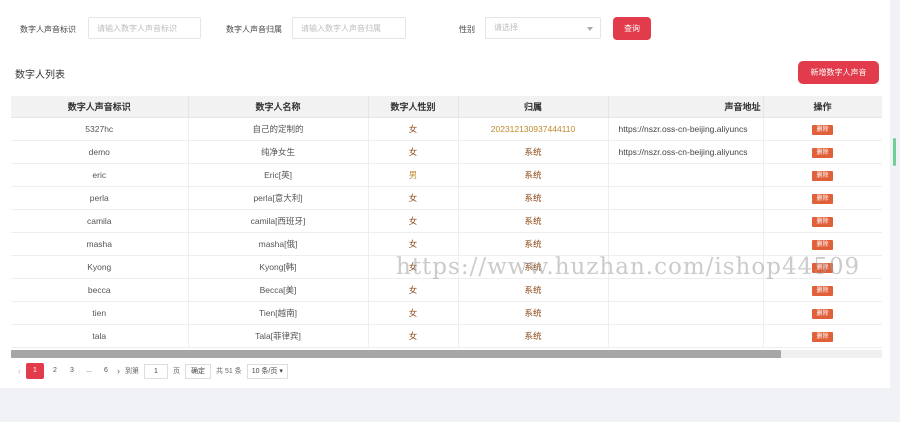 The image size is (900, 422). What do you see at coordinates (278, 107) in the screenshot?
I see `header-name: 数字人名称` at bounding box center [278, 107].